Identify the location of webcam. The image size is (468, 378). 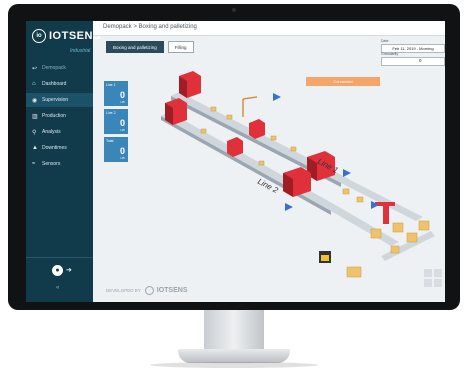
(234, 10).